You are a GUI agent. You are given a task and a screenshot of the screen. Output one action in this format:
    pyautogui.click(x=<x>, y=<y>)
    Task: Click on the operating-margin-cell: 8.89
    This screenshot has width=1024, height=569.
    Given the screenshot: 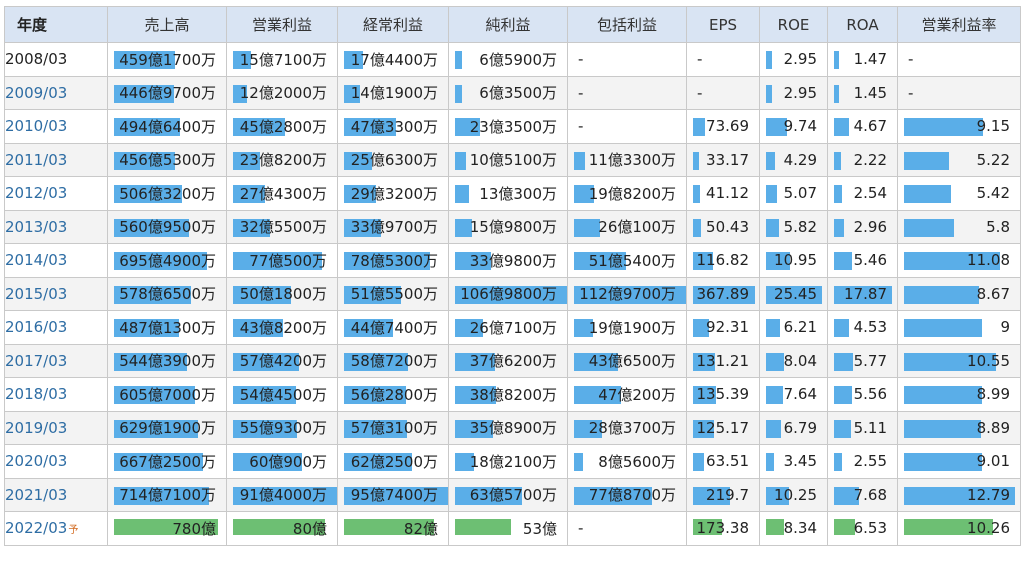 What is the action you would take?
    pyautogui.click(x=959, y=427)
    